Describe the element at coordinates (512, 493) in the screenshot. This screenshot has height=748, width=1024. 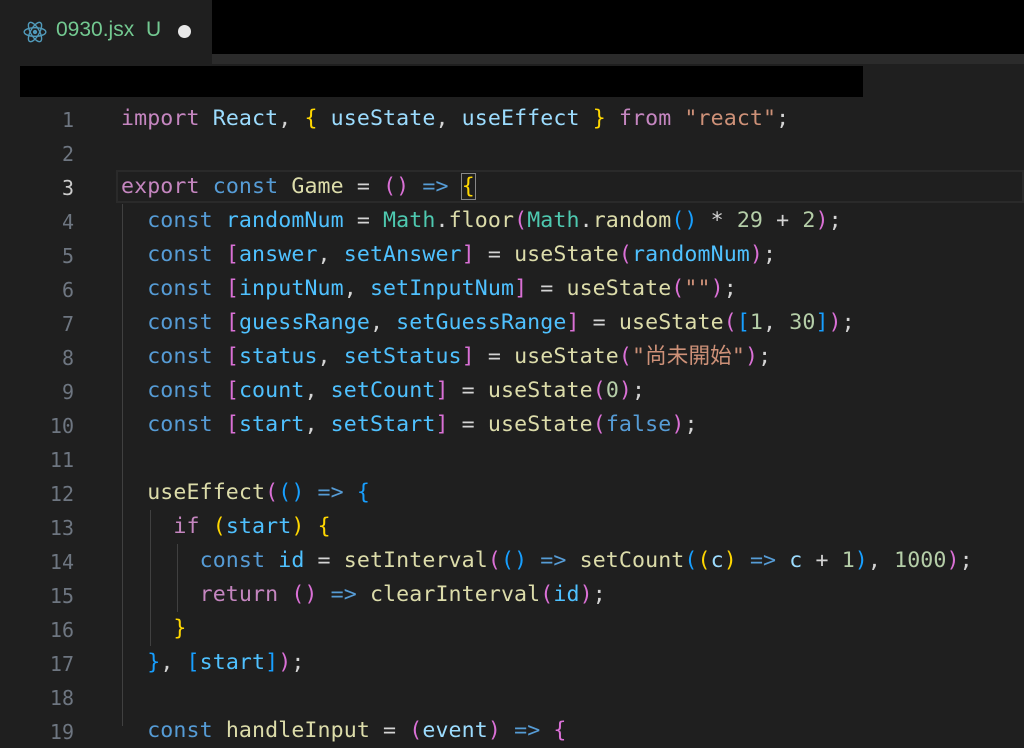
I see `code-line: 12 useEffect(() => {` at that location.